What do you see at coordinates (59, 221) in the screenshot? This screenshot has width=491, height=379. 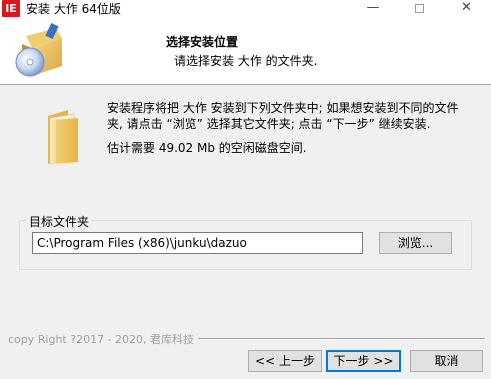 I see `destination-group-label: 目标文件夹` at bounding box center [59, 221].